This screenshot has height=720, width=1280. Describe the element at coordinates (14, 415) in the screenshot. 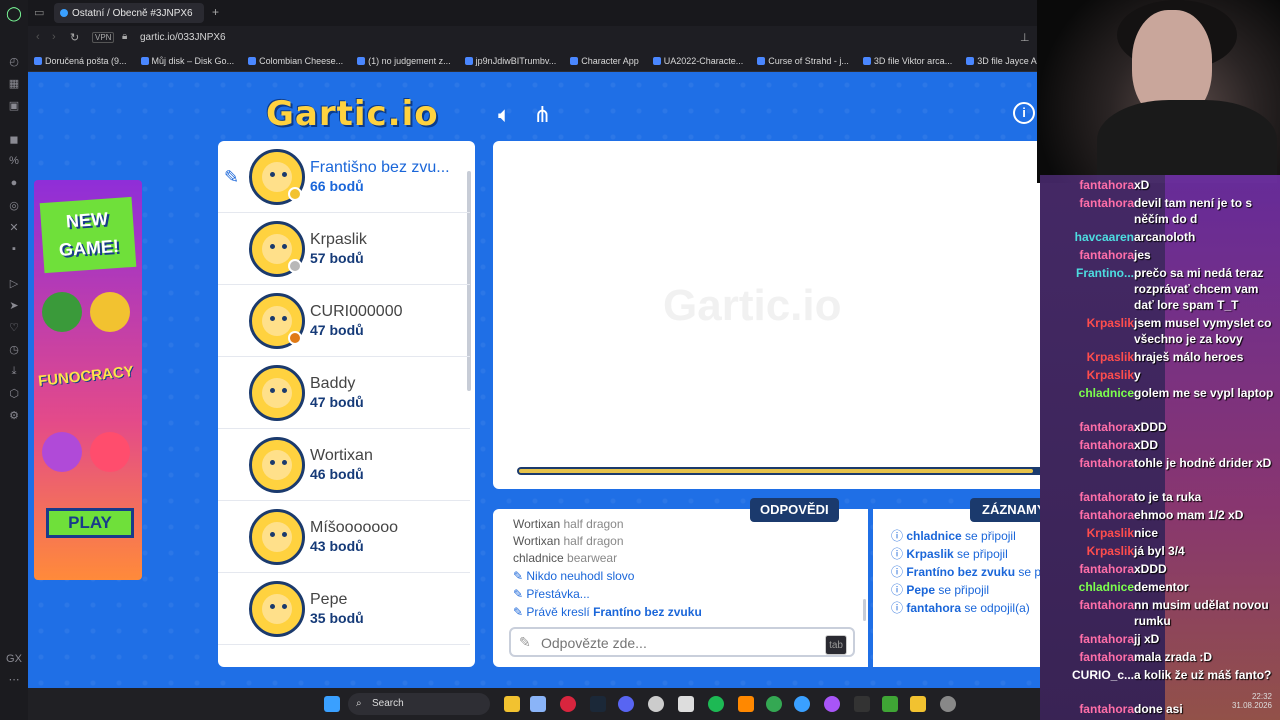

I see `settings-icon: ⚙` at that location.